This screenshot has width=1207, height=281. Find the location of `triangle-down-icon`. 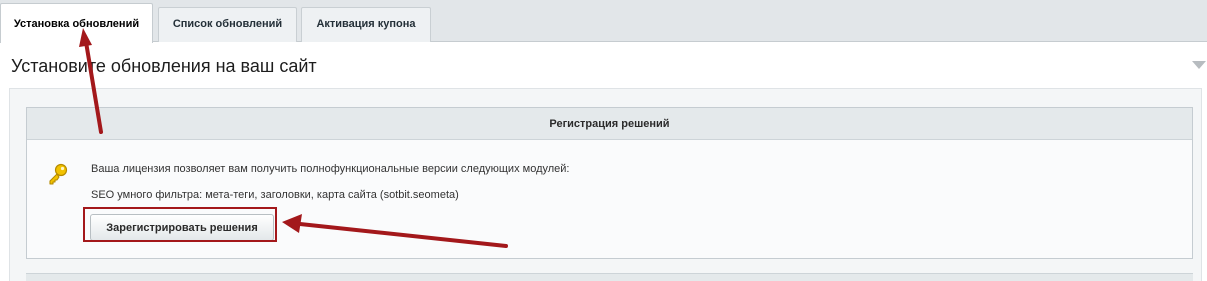

triangle-down-icon is located at coordinates (1199, 65).